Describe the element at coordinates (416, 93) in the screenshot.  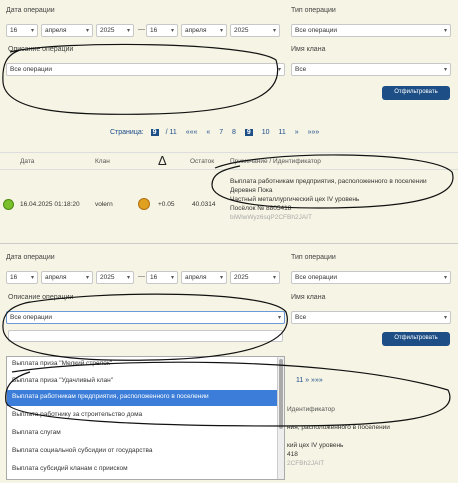
I see `filter-button: Отфильтровать` at that location.